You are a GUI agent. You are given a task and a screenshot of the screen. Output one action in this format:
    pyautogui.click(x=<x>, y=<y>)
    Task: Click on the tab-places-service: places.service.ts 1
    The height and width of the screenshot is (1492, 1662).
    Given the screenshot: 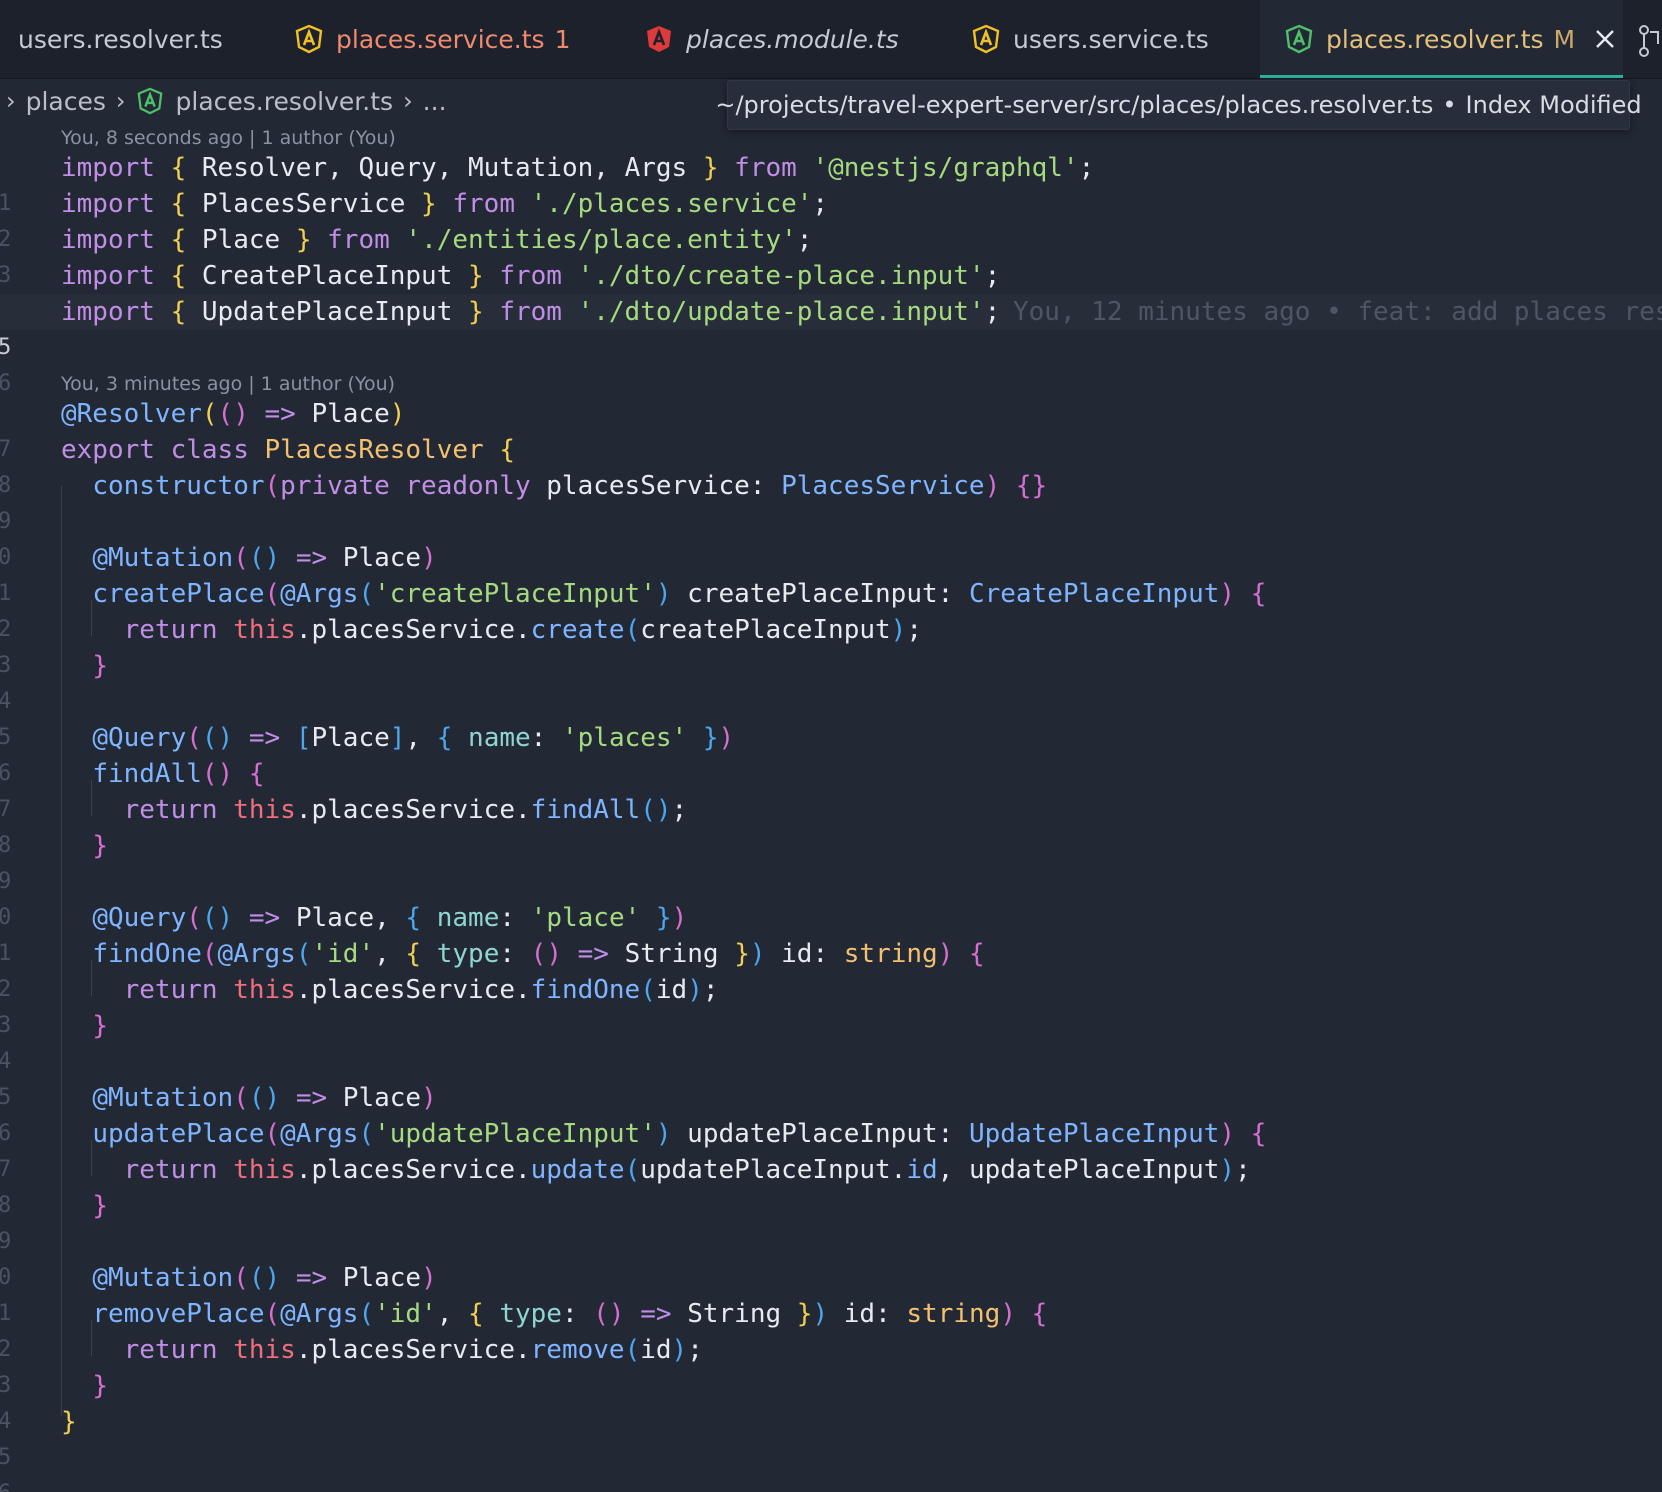 What is the action you would take?
    pyautogui.click(x=451, y=39)
    